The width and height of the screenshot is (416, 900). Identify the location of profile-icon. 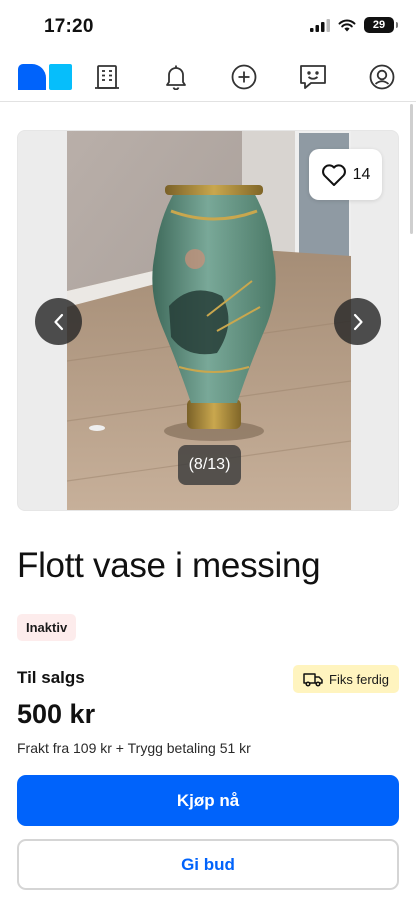
(382, 77).